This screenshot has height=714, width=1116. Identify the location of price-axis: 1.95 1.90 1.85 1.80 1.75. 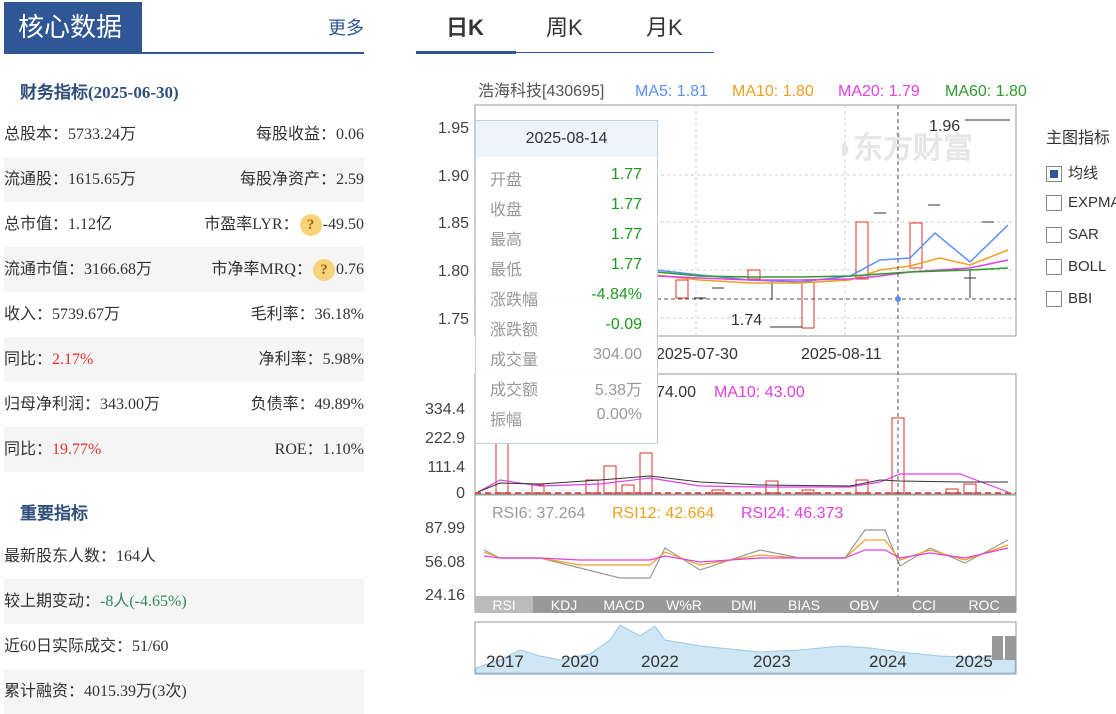
(453, 224).